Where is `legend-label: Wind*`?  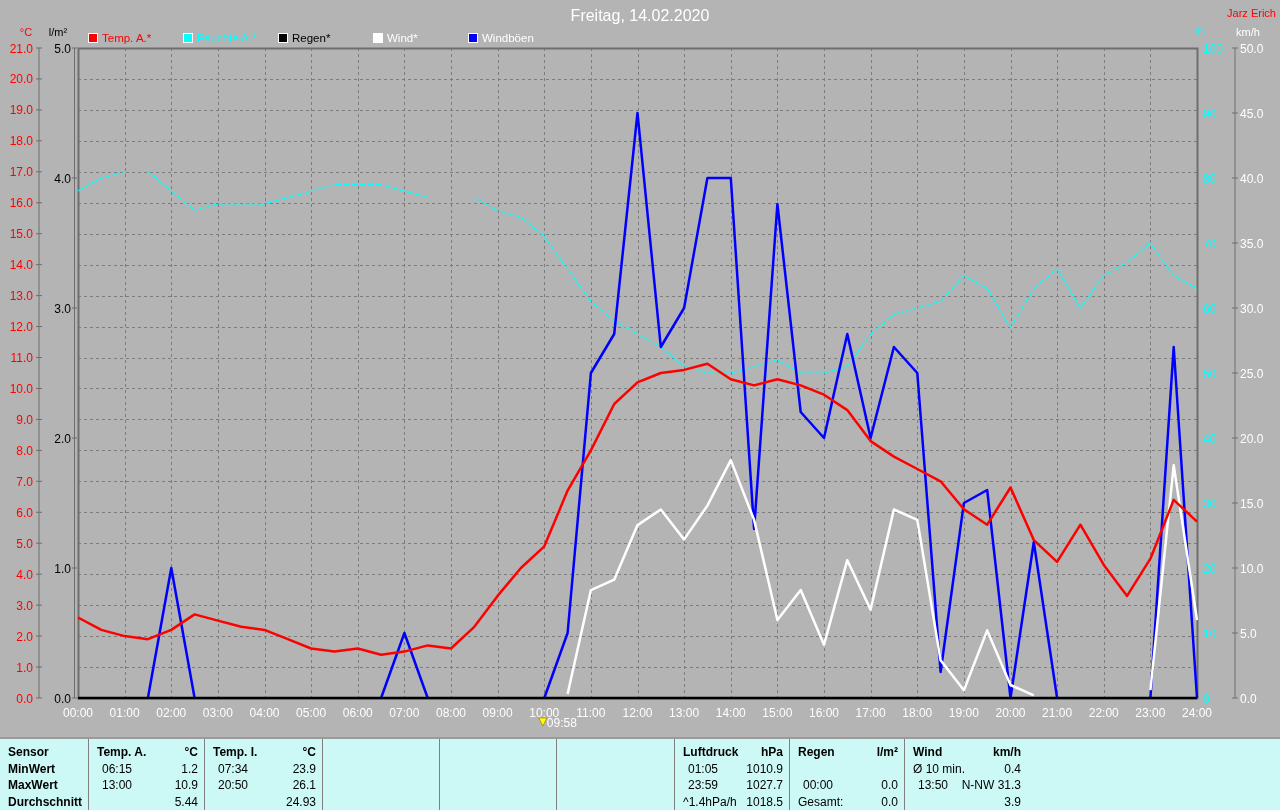
legend-label: Wind* is located at coordinates (402, 38).